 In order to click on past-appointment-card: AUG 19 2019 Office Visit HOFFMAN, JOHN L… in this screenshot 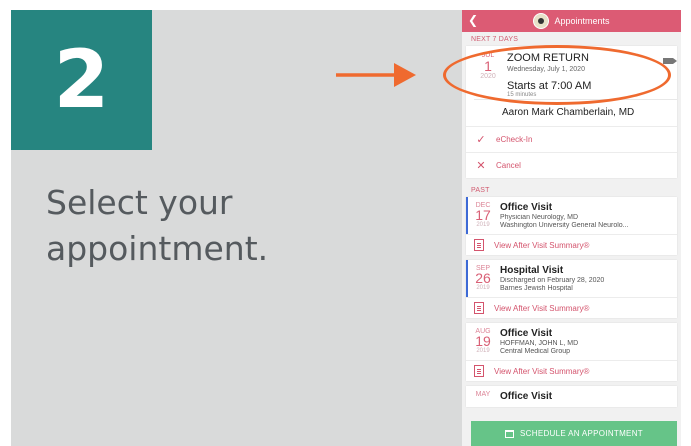, I will do `click(571, 352)`.